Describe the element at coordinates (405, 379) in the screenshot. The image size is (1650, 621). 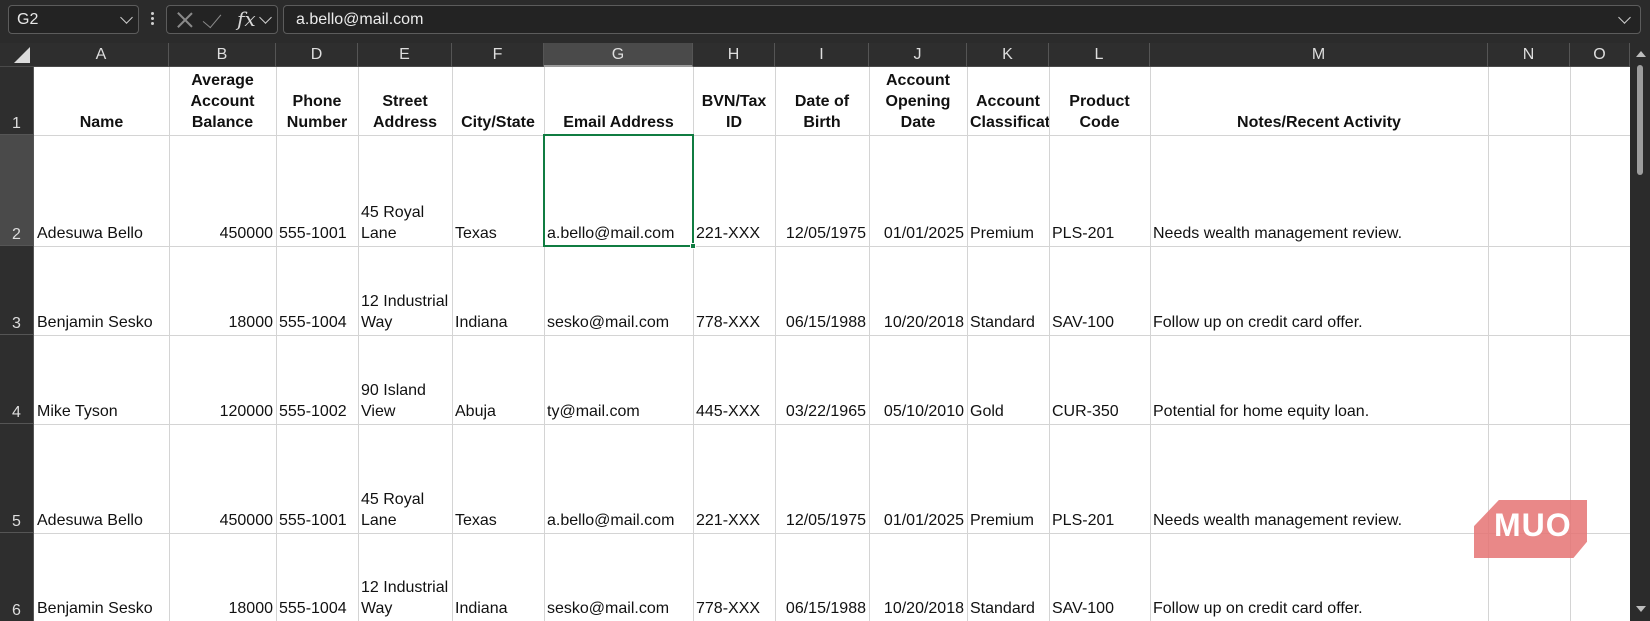
I see `cell-street: 90 Island View` at that location.